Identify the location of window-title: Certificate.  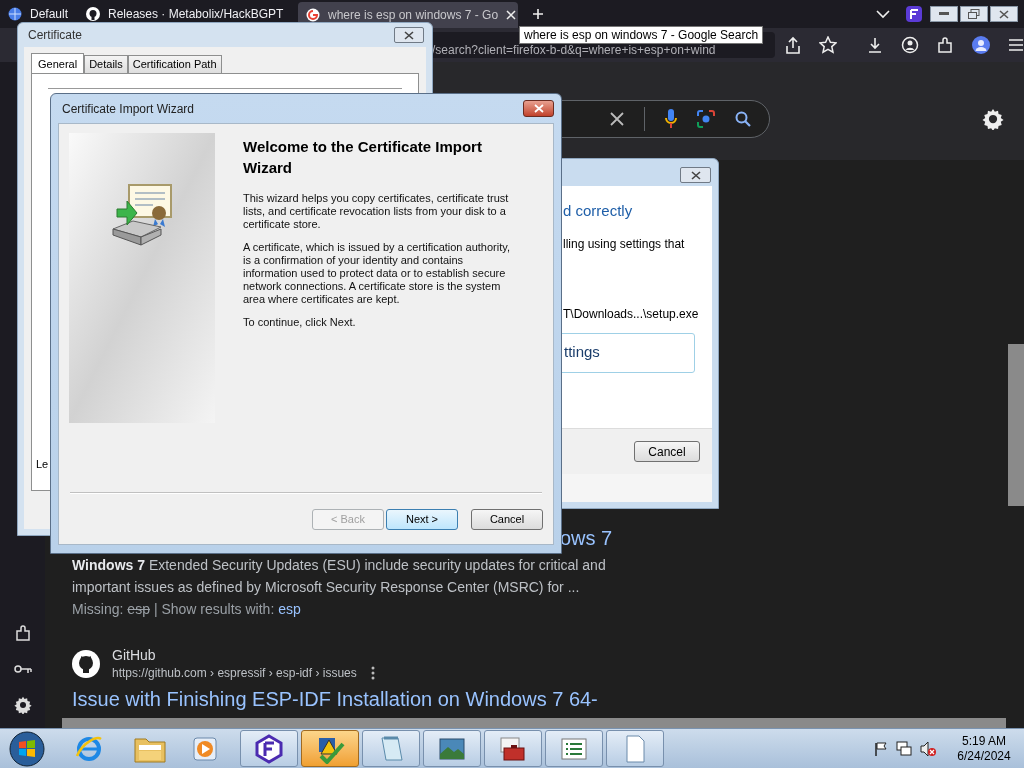
(55, 35).